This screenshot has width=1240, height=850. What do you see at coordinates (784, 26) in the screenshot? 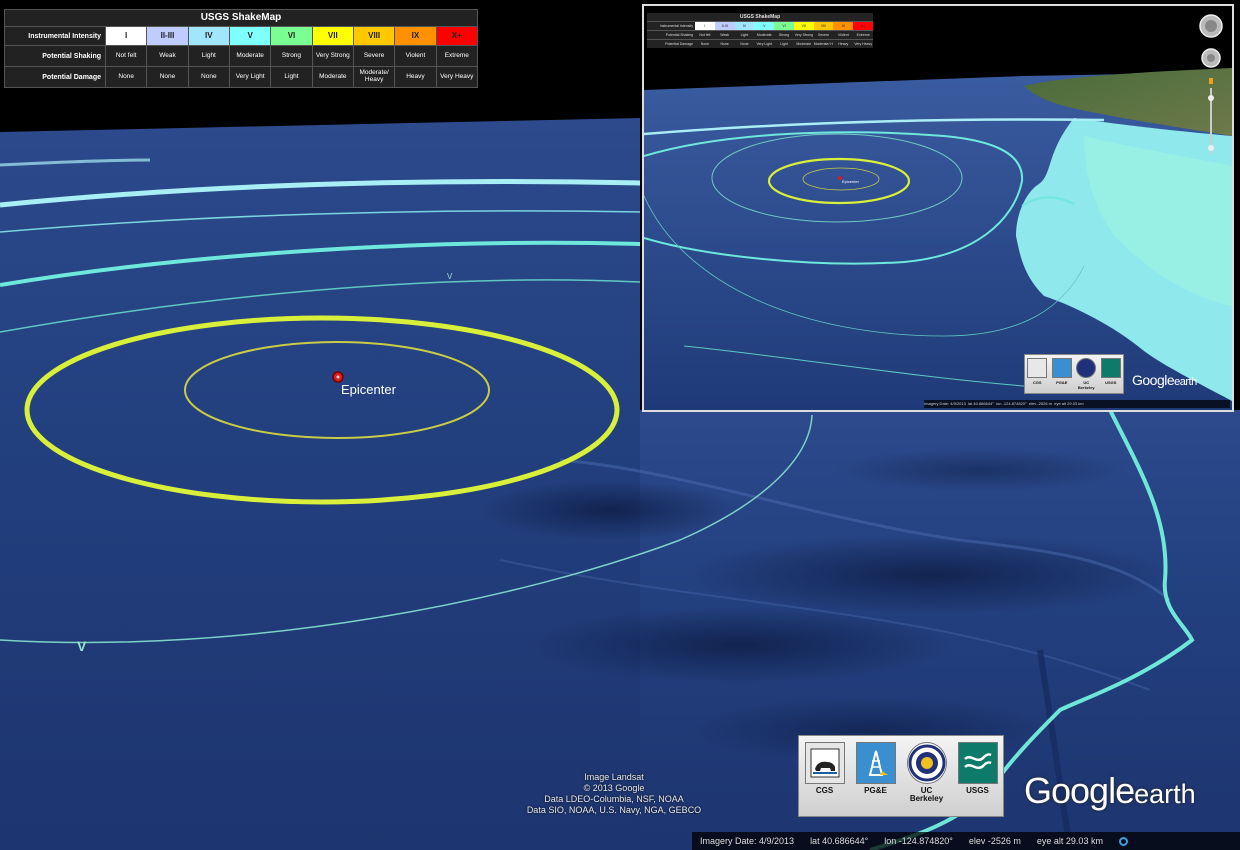
I see `inset-intensity-cell: VI` at bounding box center [784, 26].